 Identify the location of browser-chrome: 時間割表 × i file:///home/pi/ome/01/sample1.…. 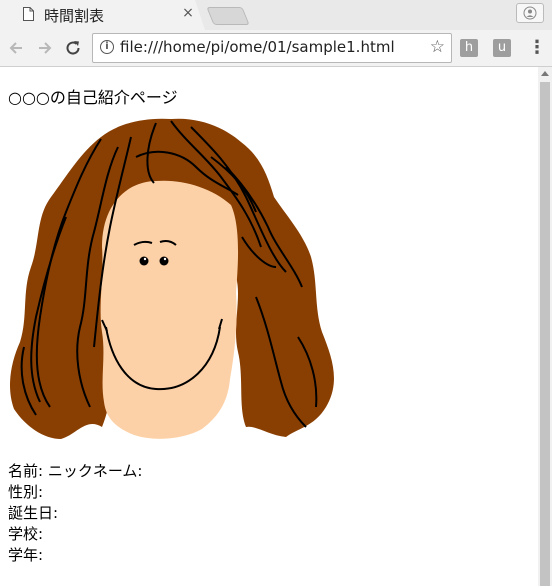
(276, 33).